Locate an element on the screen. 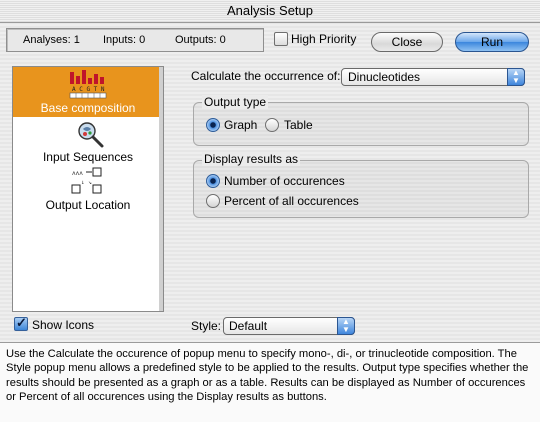 This screenshot has height=422, width=540. outputs-count: Outputs: 0 is located at coordinates (200, 40).